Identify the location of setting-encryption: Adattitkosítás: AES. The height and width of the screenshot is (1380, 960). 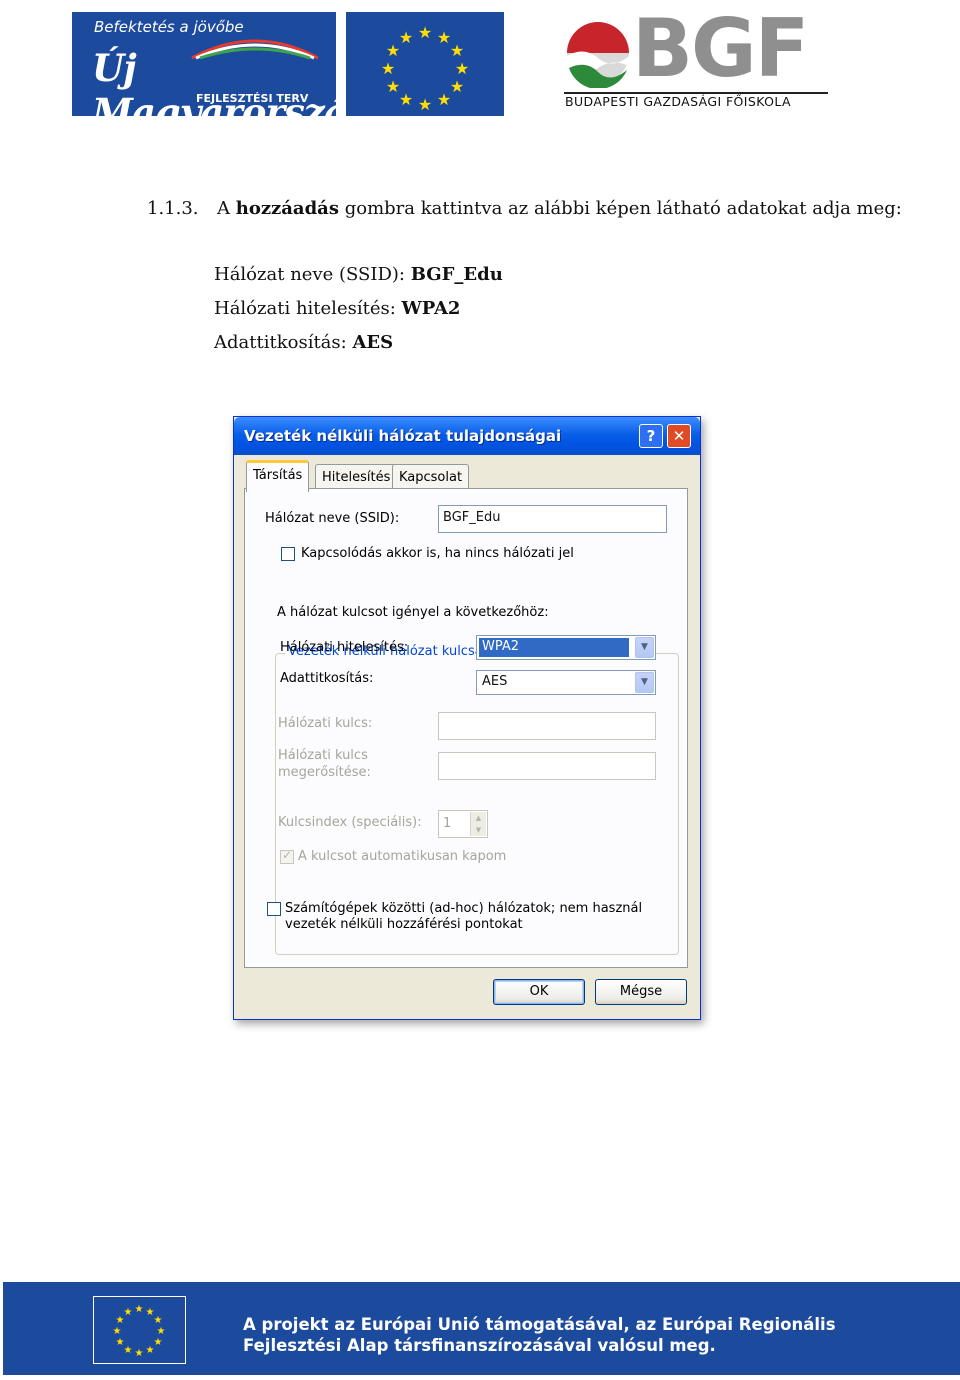
(303, 342).